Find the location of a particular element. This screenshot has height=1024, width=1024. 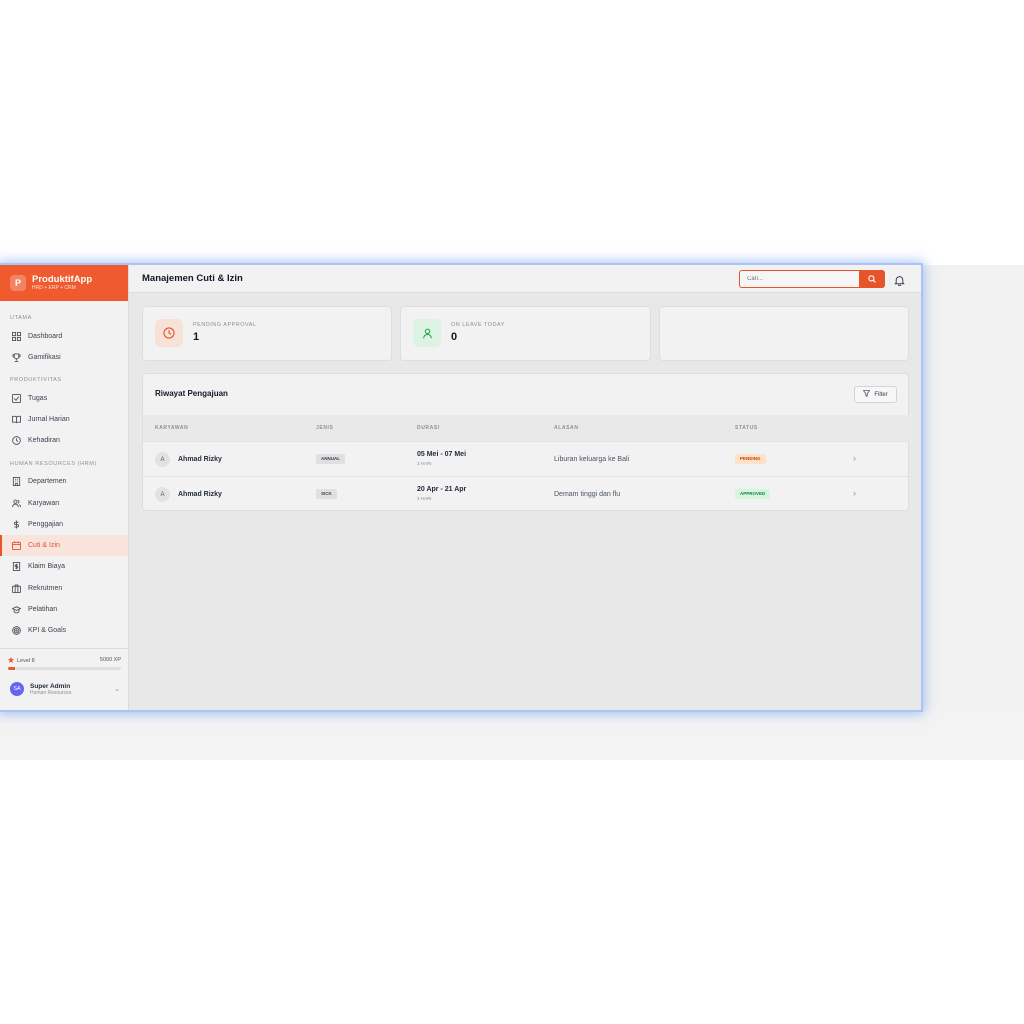

sidebar-item-penggajian: Penggajian is located at coordinates (64, 524).